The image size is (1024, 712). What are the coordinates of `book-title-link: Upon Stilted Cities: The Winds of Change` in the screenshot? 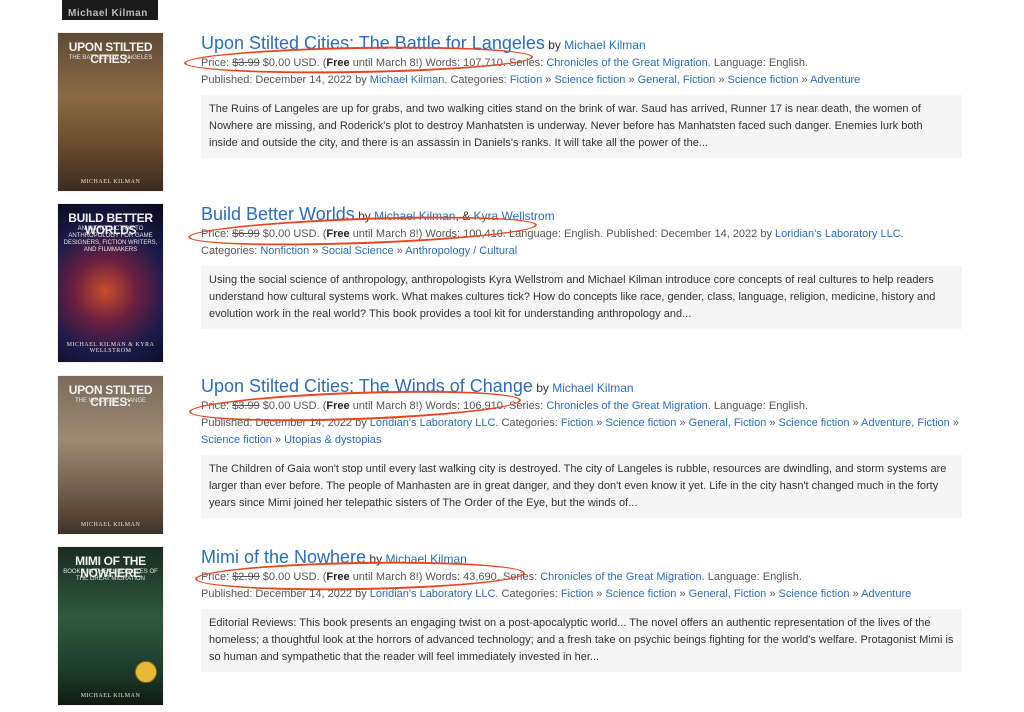 It's located at (367, 386).